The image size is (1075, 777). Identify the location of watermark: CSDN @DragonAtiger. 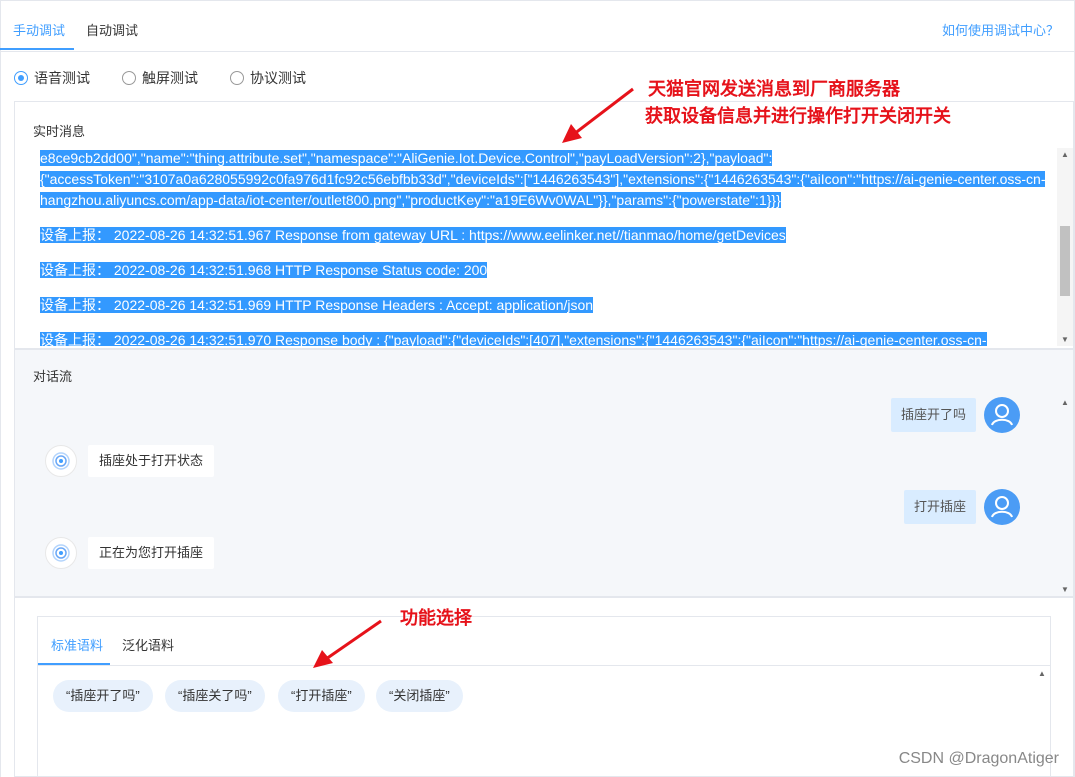
(978, 758).